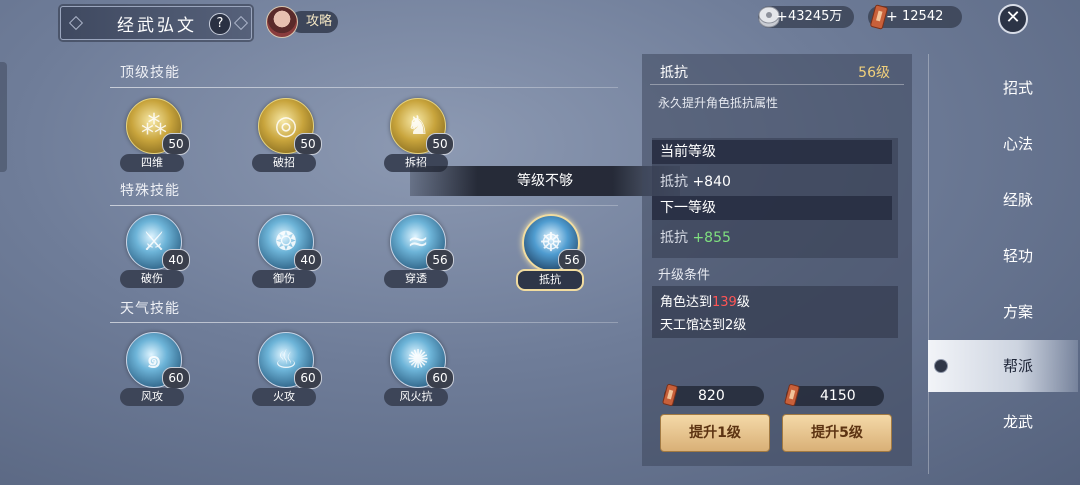 The height and width of the screenshot is (485, 1080). I want to click on cost-upgrade-5: 4150, so click(834, 395).